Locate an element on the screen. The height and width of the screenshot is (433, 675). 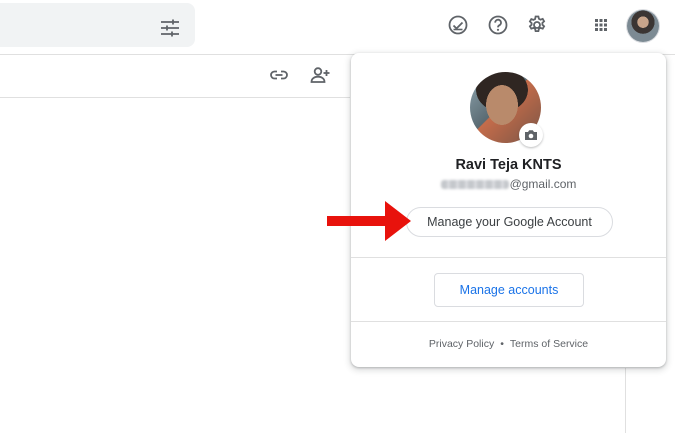
help-icon is located at coordinates (498, 25).